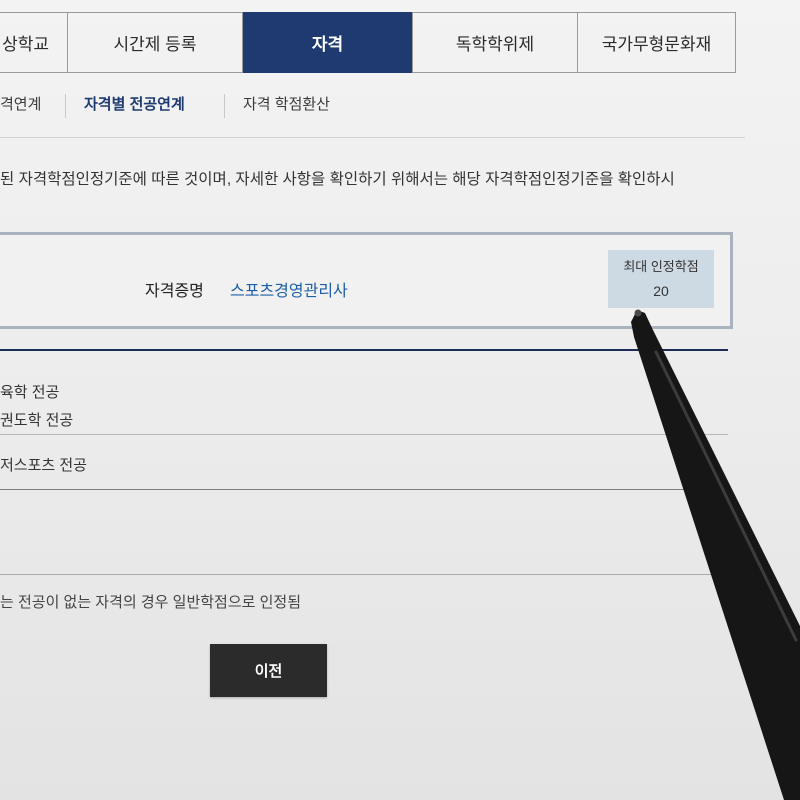 This screenshot has width=800, height=800. I want to click on major-item: 육학 전공, so click(30, 392).